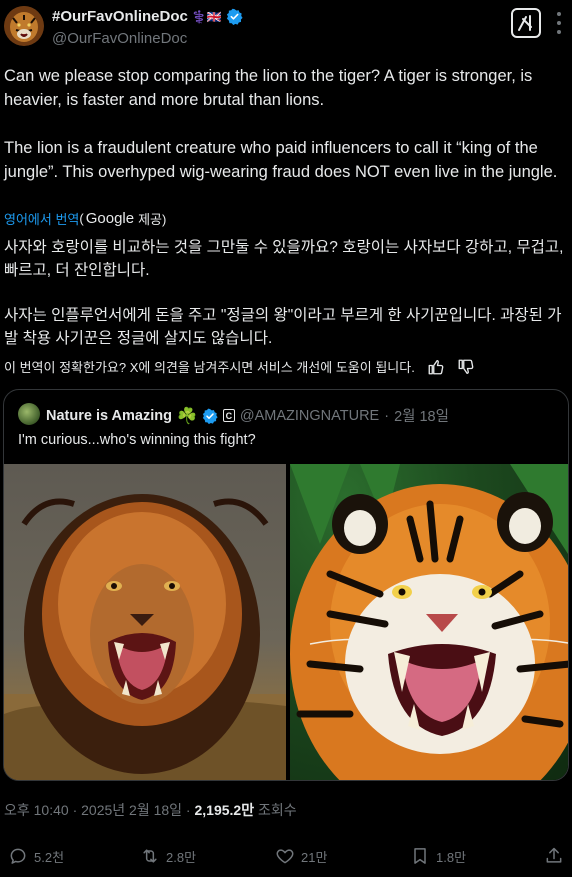 The height and width of the screenshot is (877, 572). What do you see at coordinates (49, 857) in the screenshot?
I see `reply-count: 5.2천` at bounding box center [49, 857].